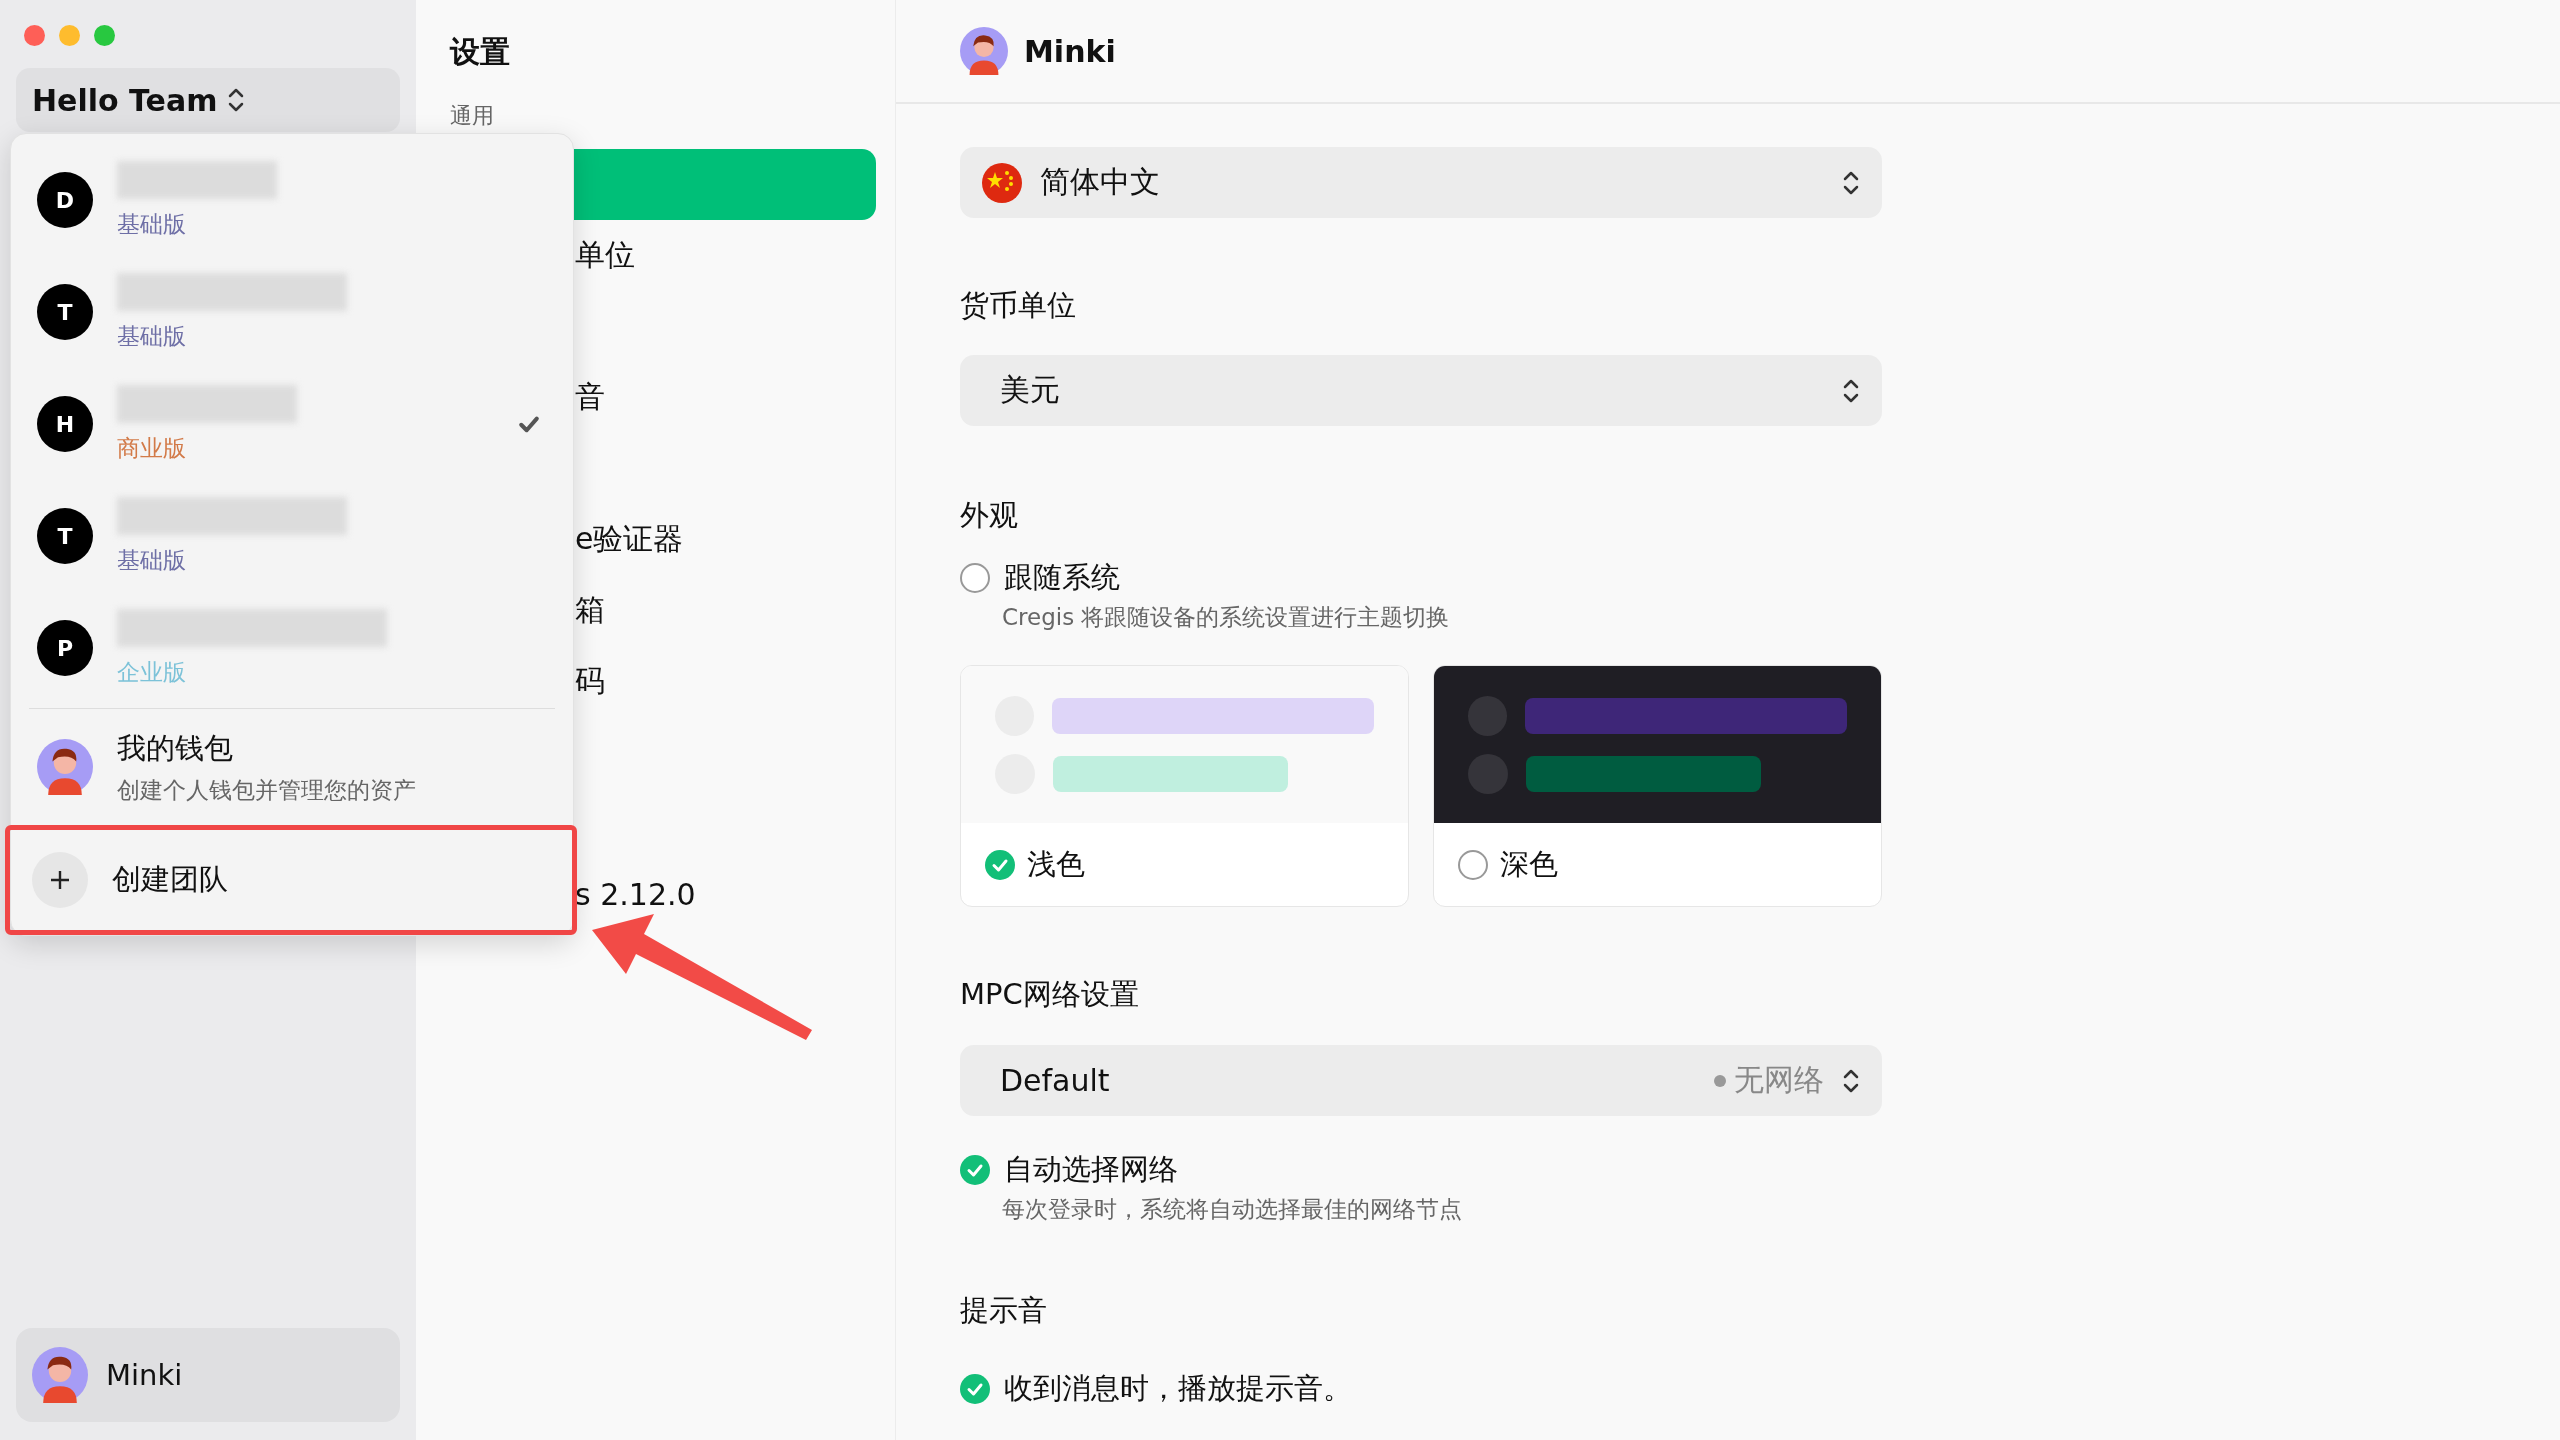 Image resolution: width=2560 pixels, height=1440 pixels. What do you see at coordinates (479, 52) in the screenshot?
I see `settings-title: 设置` at bounding box center [479, 52].